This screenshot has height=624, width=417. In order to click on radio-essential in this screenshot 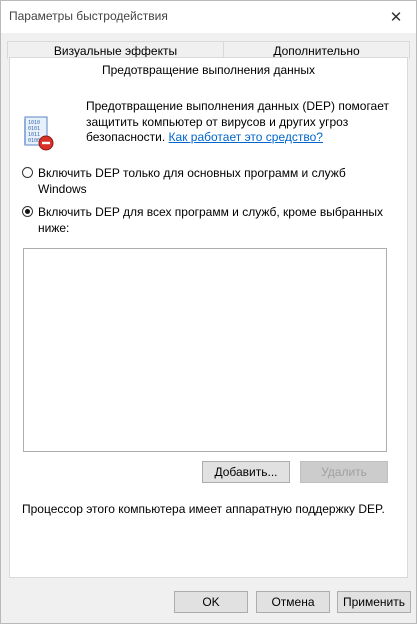, I will do `click(27, 172)`.